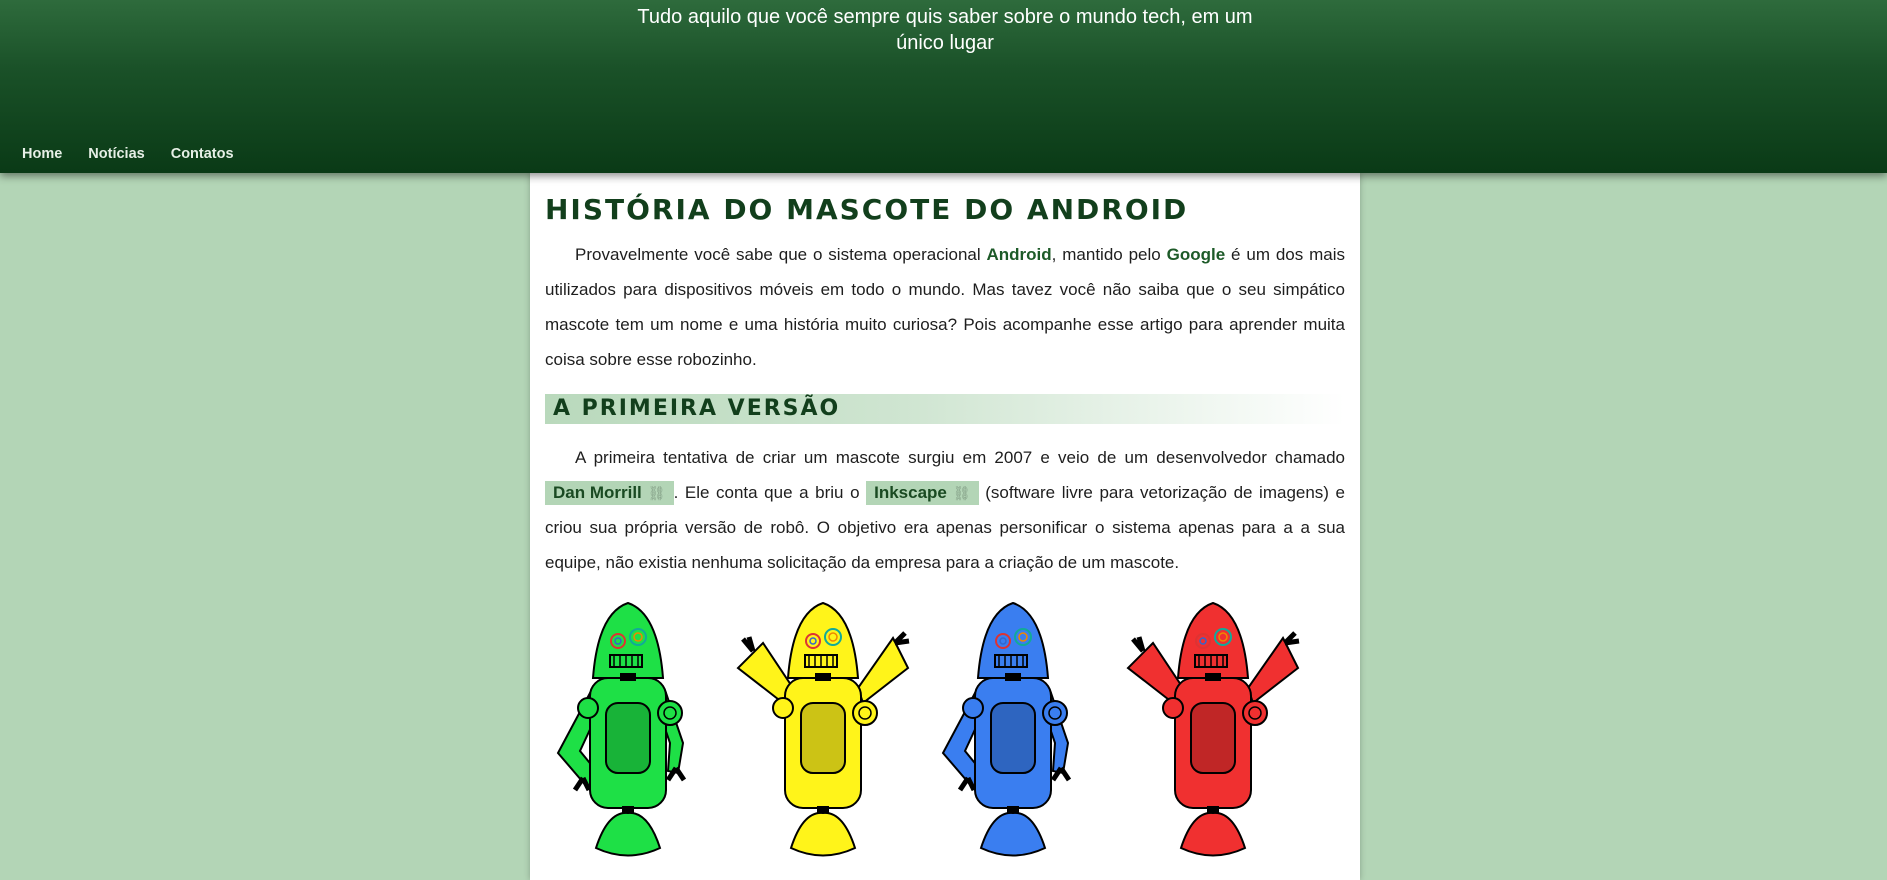 The height and width of the screenshot is (880, 1887). What do you see at coordinates (945, 409) in the screenshot?
I see `section-title: A primeira versão` at bounding box center [945, 409].